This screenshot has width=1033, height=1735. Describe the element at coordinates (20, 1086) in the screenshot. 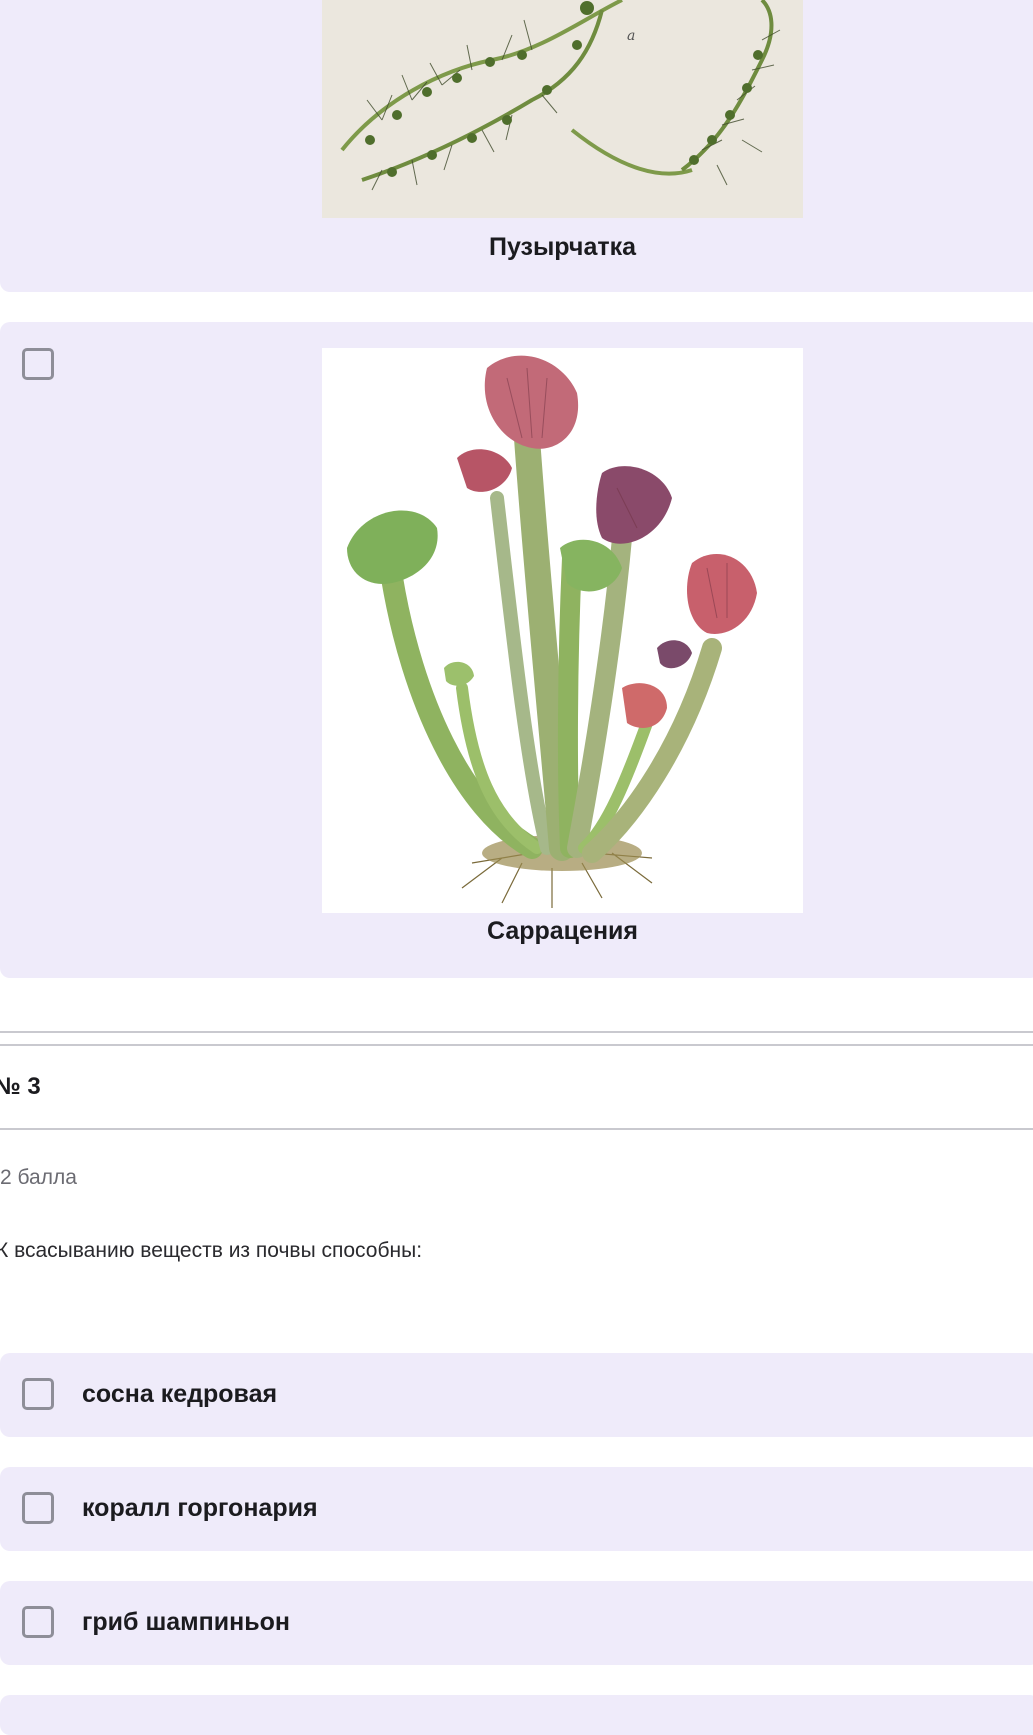

I see `question-number: № 3` at that location.